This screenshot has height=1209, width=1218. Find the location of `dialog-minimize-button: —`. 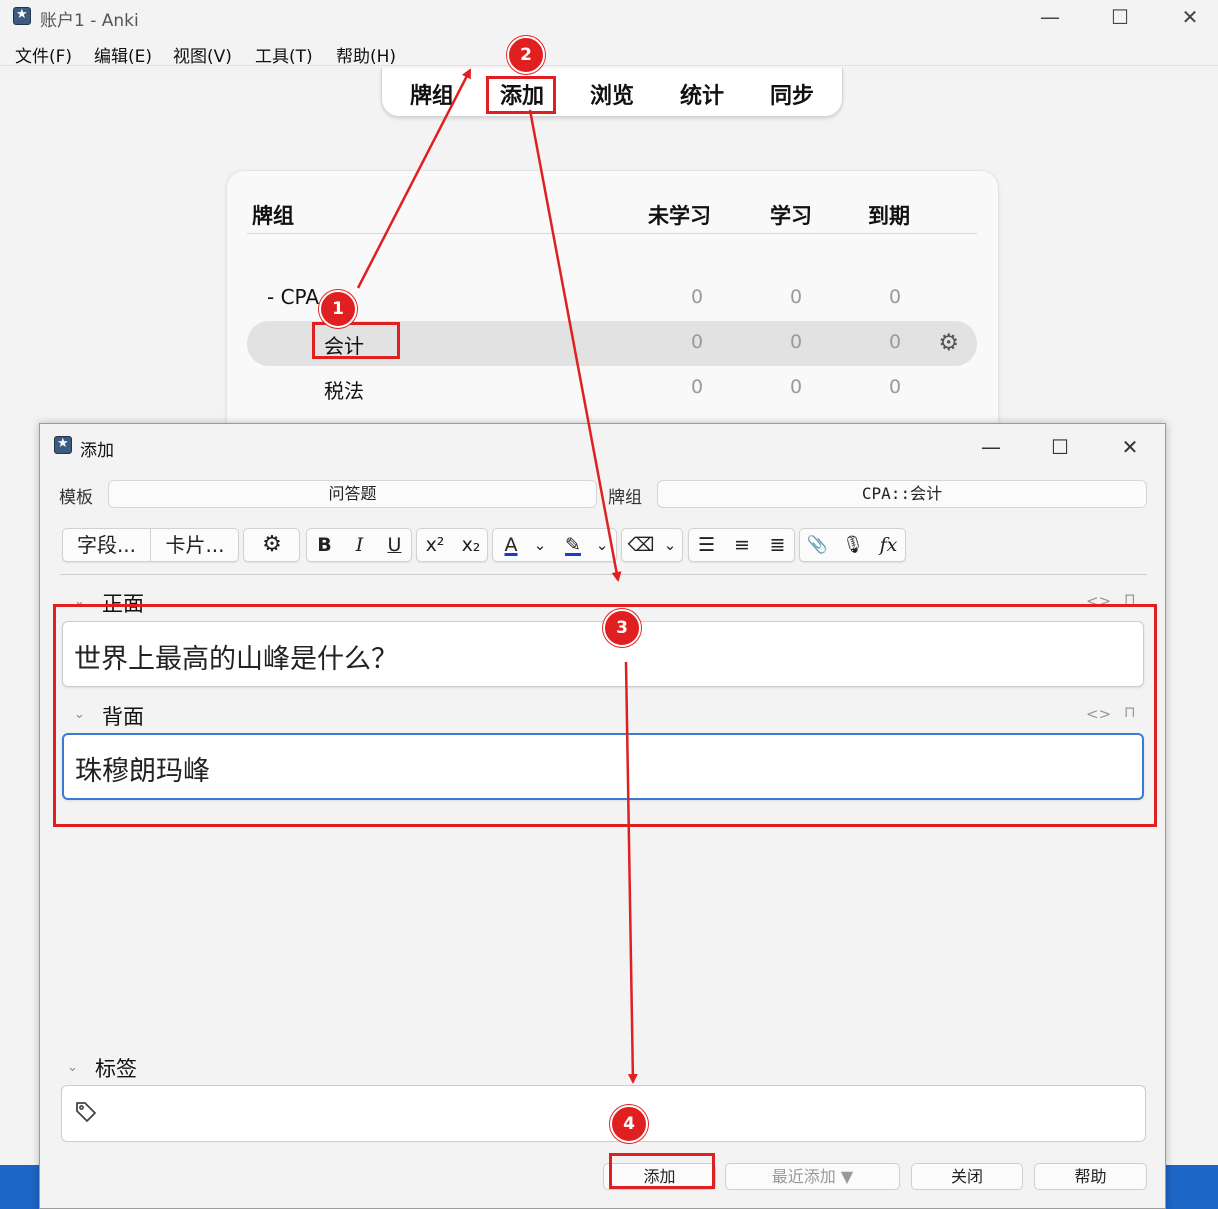

dialog-minimize-button: — is located at coordinates (991, 447).